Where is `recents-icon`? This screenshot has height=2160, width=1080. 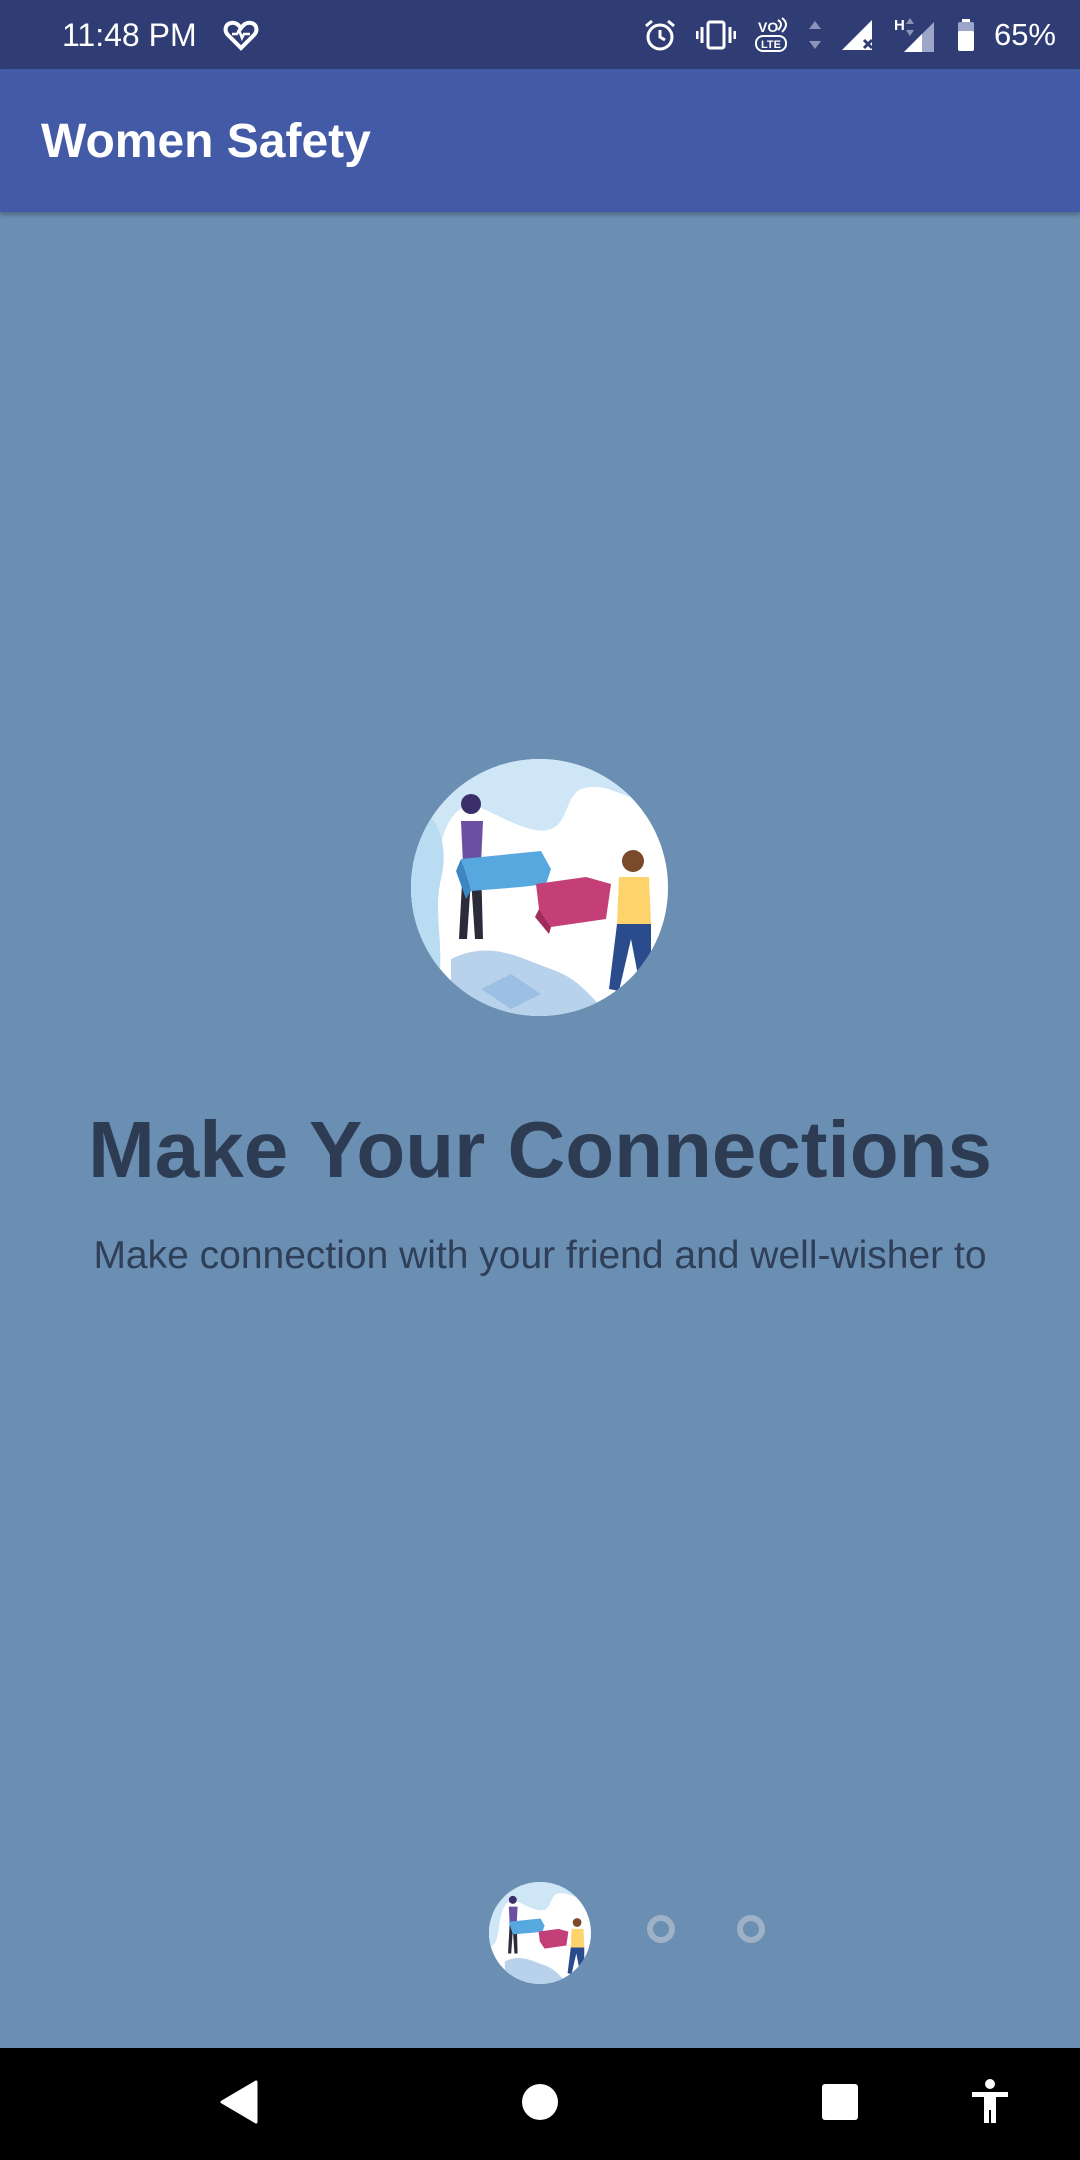 recents-icon is located at coordinates (840, 2104).